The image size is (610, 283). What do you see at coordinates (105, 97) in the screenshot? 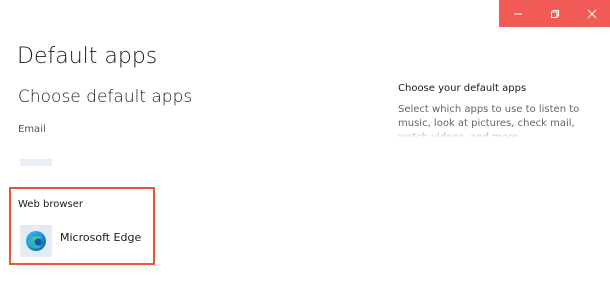
I see `section-title: Choose default apps` at bounding box center [105, 97].